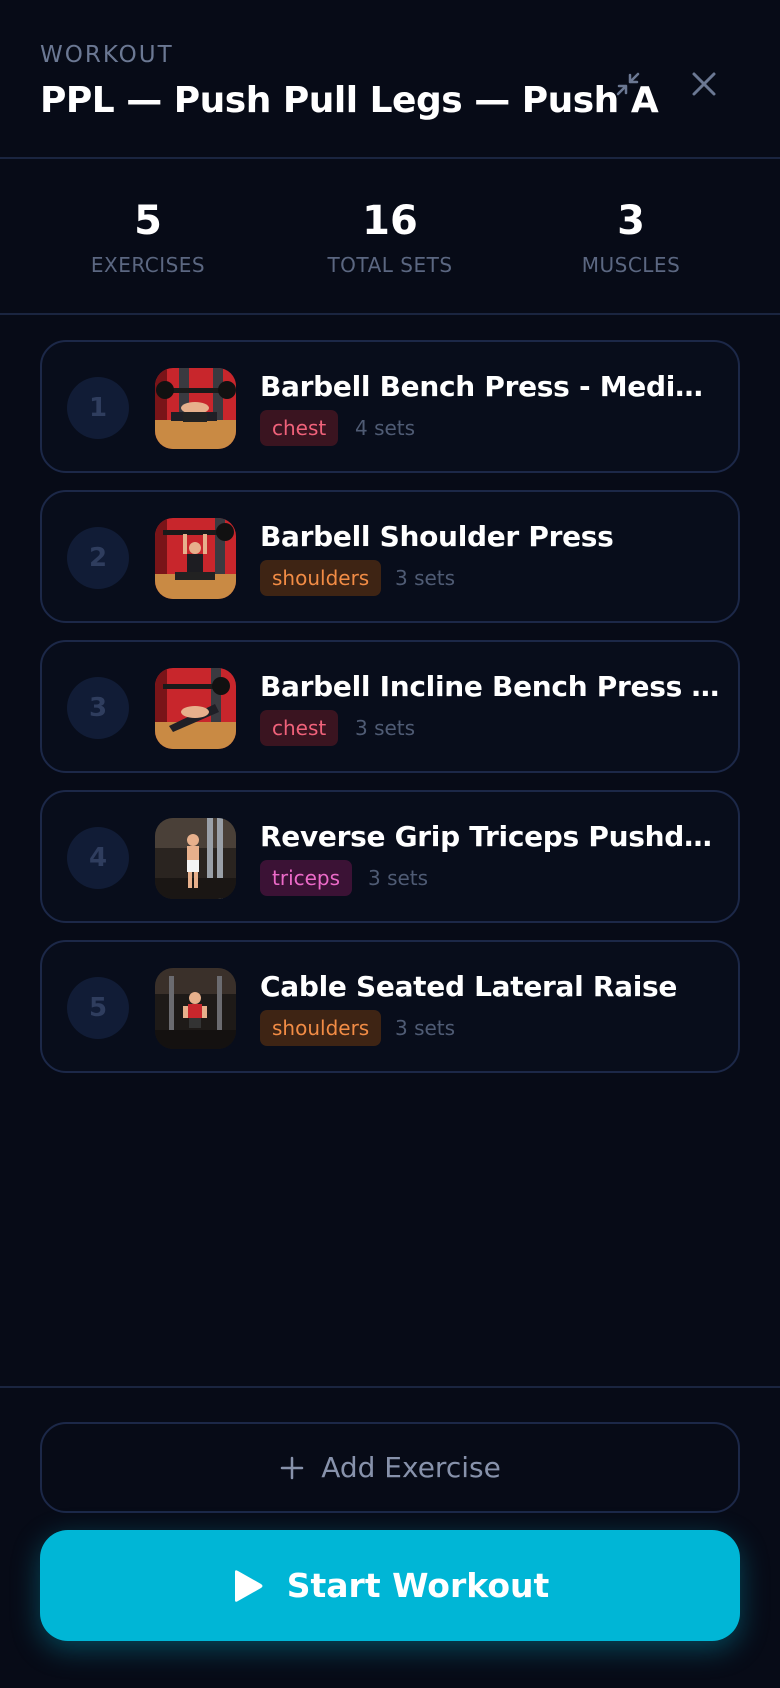 This screenshot has height=1688, width=780. What do you see at coordinates (349, 100) in the screenshot?
I see `workout-title: PPL — Push Pull Legs — Push A` at bounding box center [349, 100].